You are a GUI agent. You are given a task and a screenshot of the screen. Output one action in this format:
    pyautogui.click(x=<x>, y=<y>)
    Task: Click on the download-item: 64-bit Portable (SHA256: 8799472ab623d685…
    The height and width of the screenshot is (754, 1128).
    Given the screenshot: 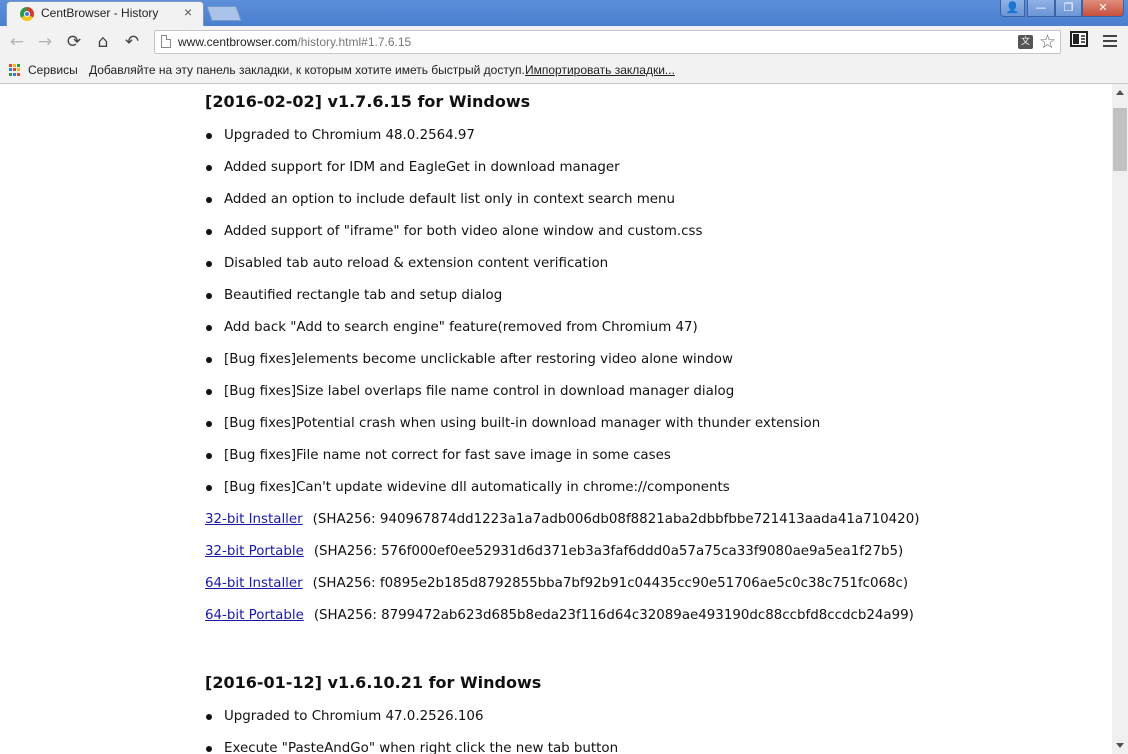 What is the action you would take?
    pyautogui.click(x=562, y=623)
    